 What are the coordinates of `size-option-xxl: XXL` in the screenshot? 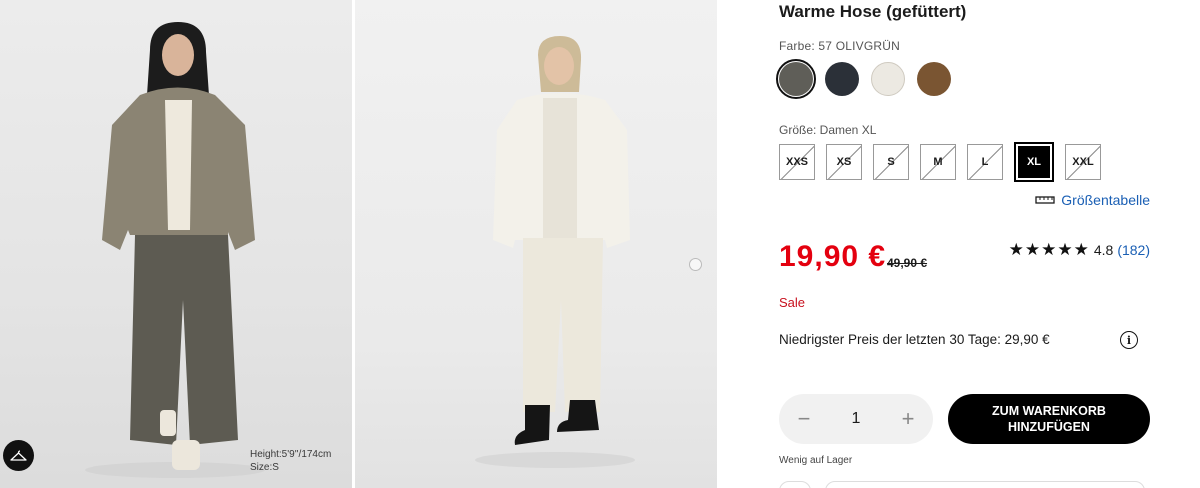 It's located at (1083, 162).